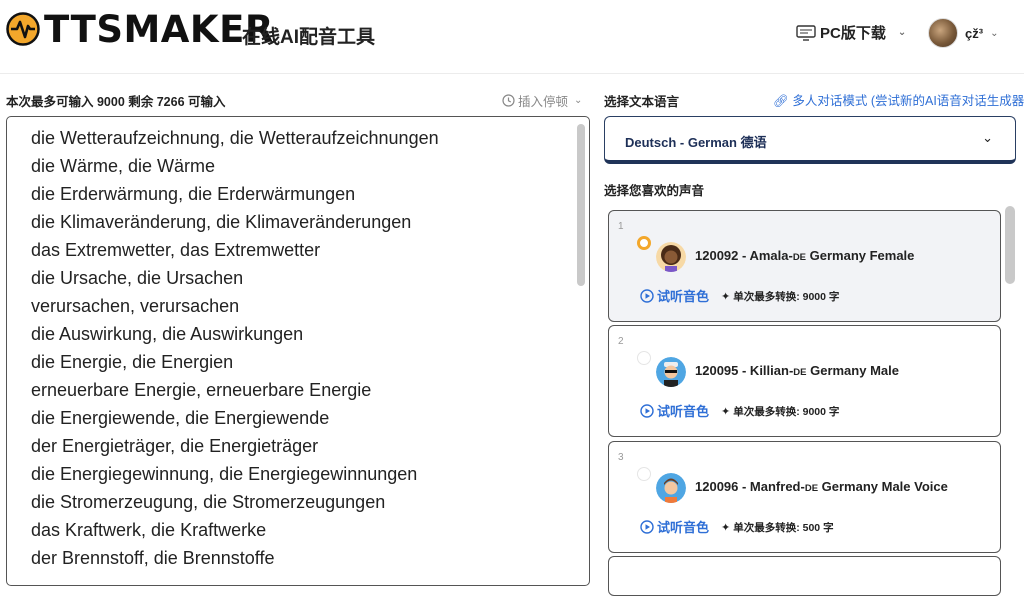 This screenshot has width=1024, height=596. Describe the element at coordinates (116, 102) in the screenshot. I see `input-limit-text: 本次最多可输入 9000 剩余 7266 可输入` at that location.